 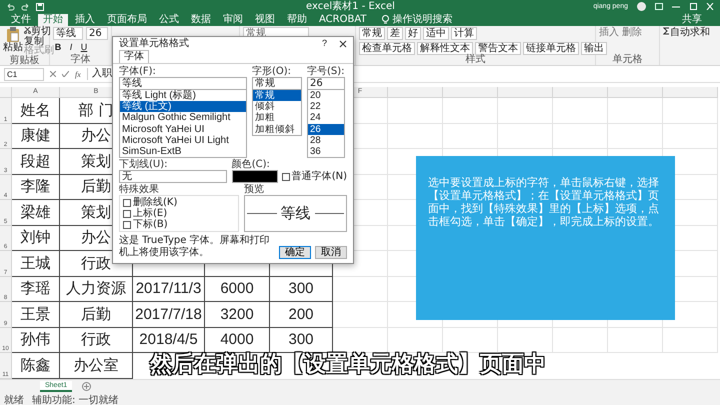 What do you see at coordinates (75, 399) in the screenshot?
I see `status-text: 辅助功能: 一切就绪` at bounding box center [75, 399].